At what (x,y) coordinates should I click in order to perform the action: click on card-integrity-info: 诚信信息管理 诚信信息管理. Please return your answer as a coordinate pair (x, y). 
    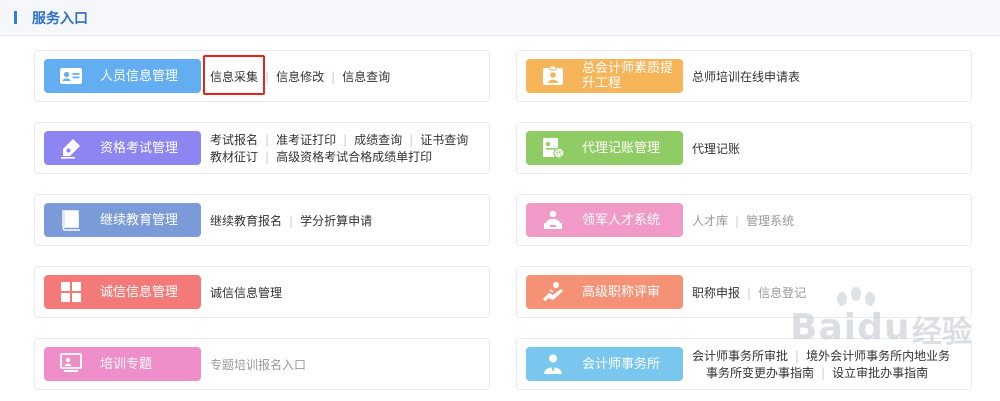
    Looking at the image, I should click on (262, 292).